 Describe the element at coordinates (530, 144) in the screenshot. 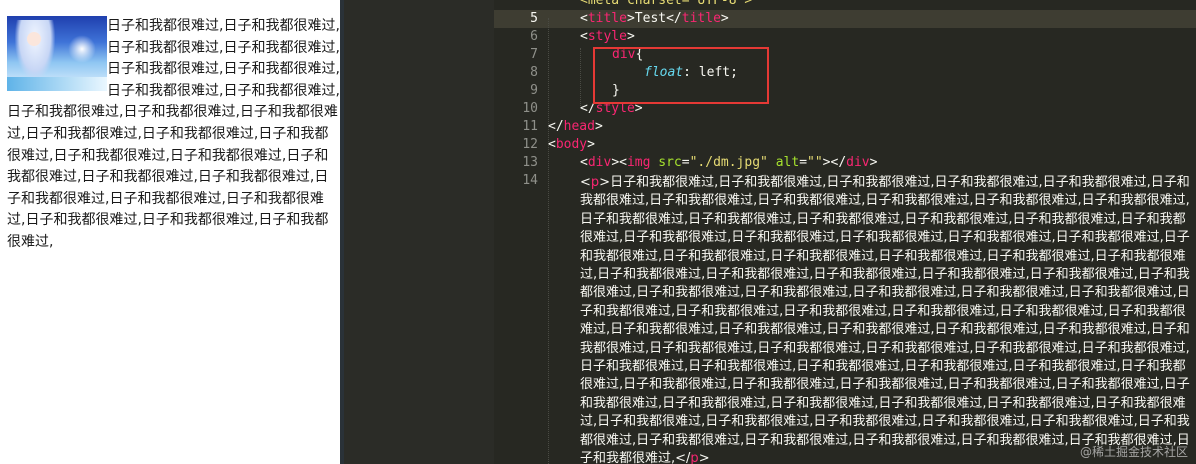

I see `line-number: 12` at that location.